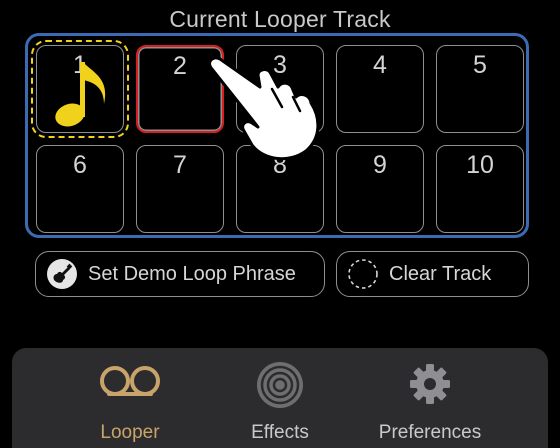 The width and height of the screenshot is (560, 448). Describe the element at coordinates (380, 165) in the screenshot. I see `track-number: 9` at that location.